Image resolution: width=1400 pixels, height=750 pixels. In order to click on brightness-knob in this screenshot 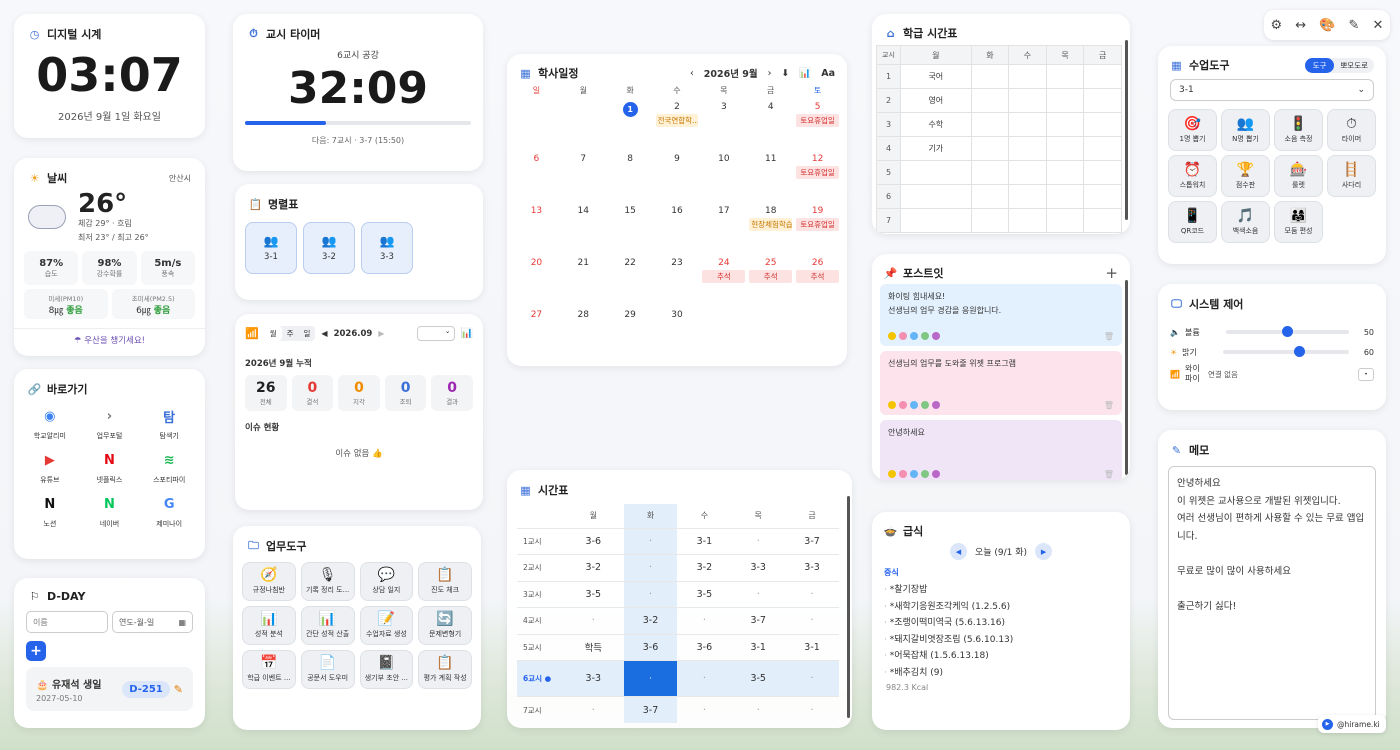, I will do `click(1299, 351)`.